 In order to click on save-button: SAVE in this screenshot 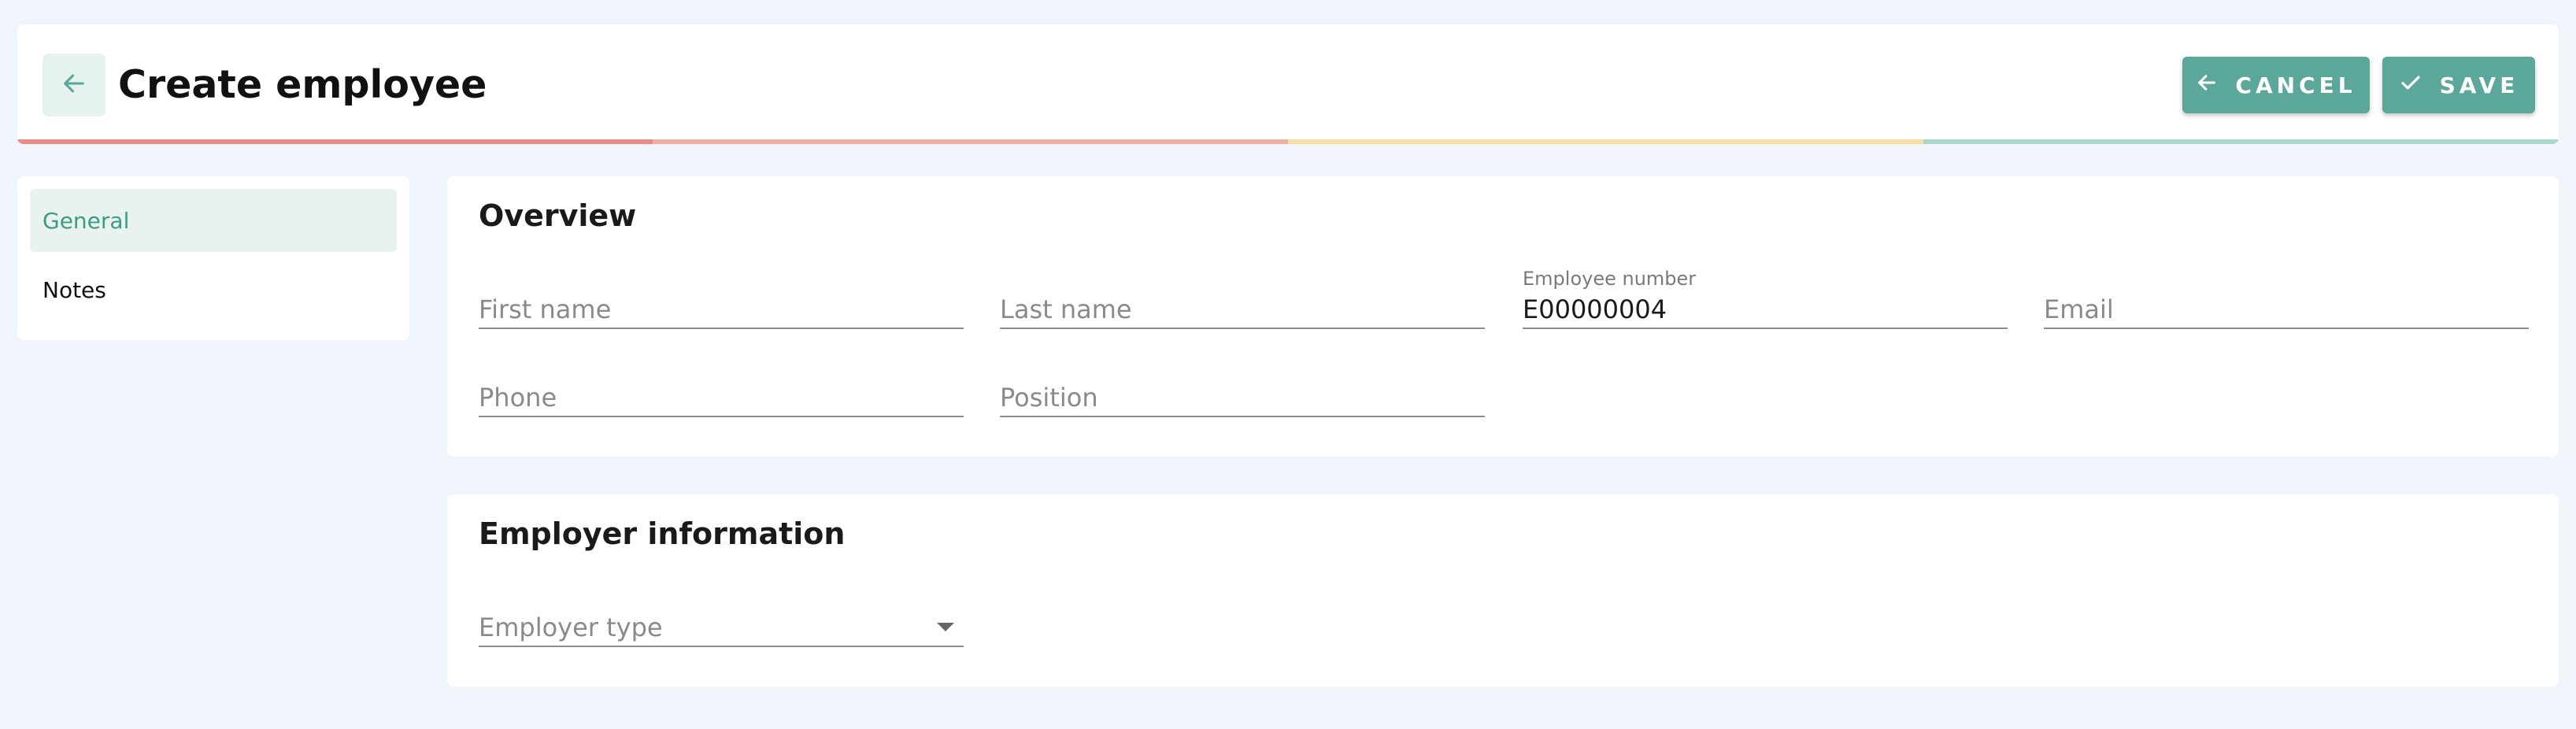, I will do `click(2458, 85)`.